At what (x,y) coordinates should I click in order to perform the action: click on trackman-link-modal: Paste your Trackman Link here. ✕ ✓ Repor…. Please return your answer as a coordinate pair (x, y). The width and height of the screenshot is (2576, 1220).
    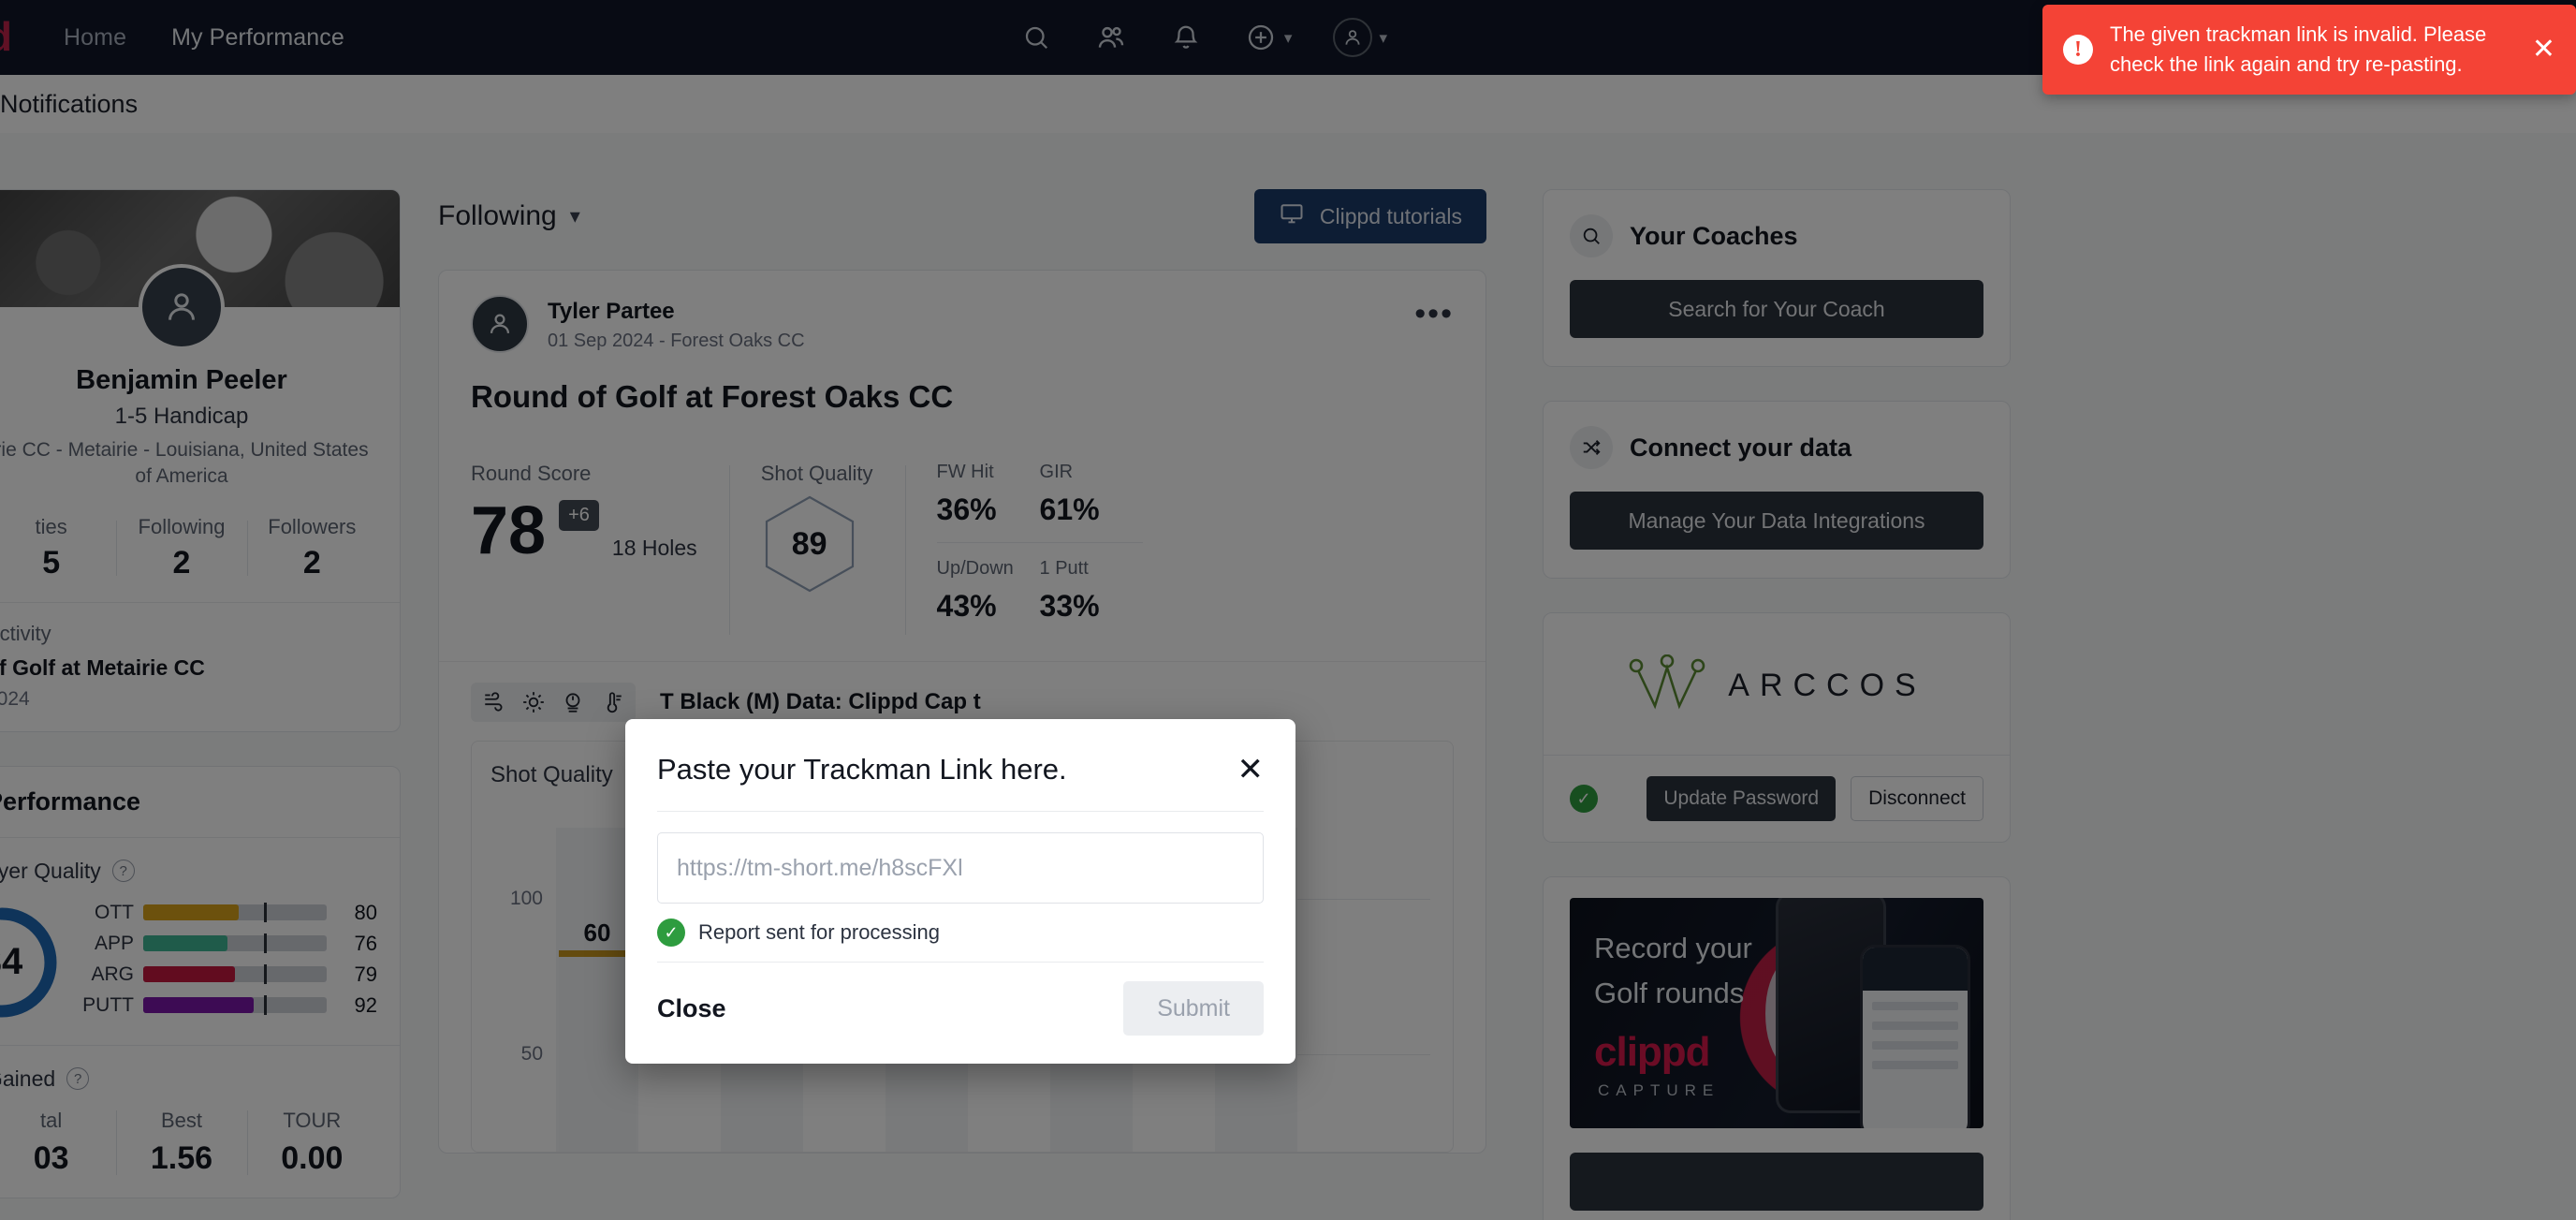
    Looking at the image, I should click on (960, 891).